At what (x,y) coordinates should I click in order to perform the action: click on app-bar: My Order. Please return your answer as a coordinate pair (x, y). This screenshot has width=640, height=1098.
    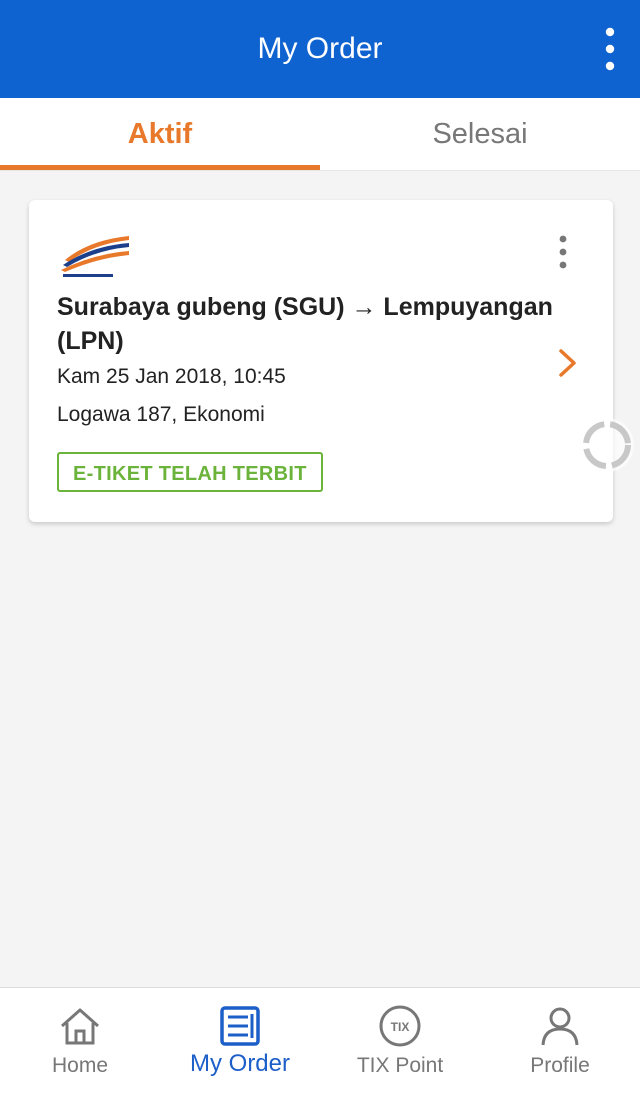
    Looking at the image, I should click on (320, 49).